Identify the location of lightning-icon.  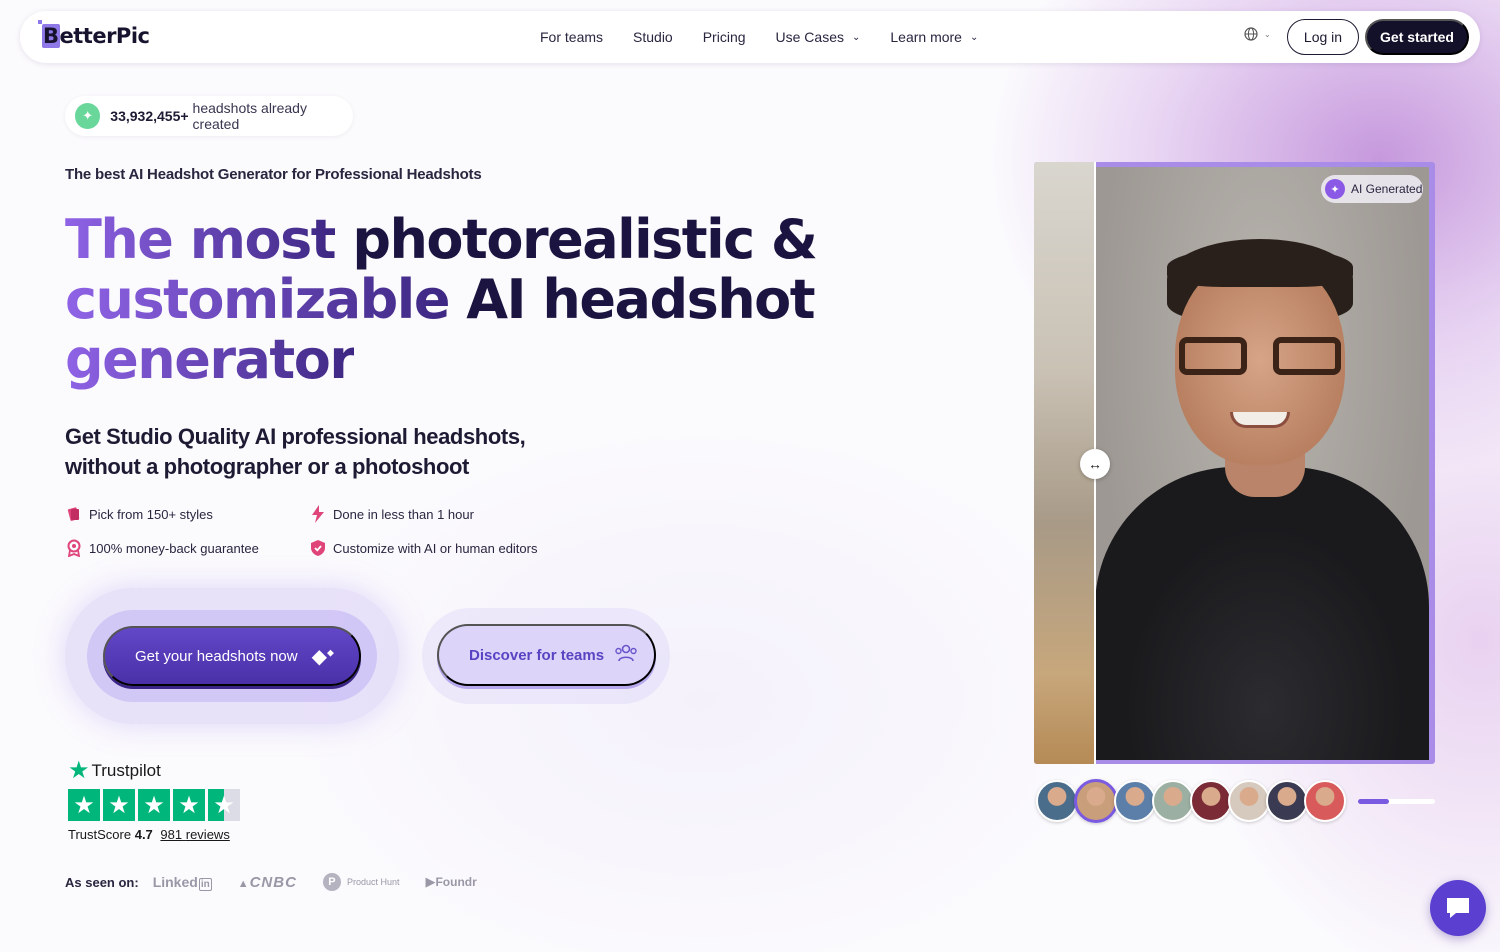
(318, 514).